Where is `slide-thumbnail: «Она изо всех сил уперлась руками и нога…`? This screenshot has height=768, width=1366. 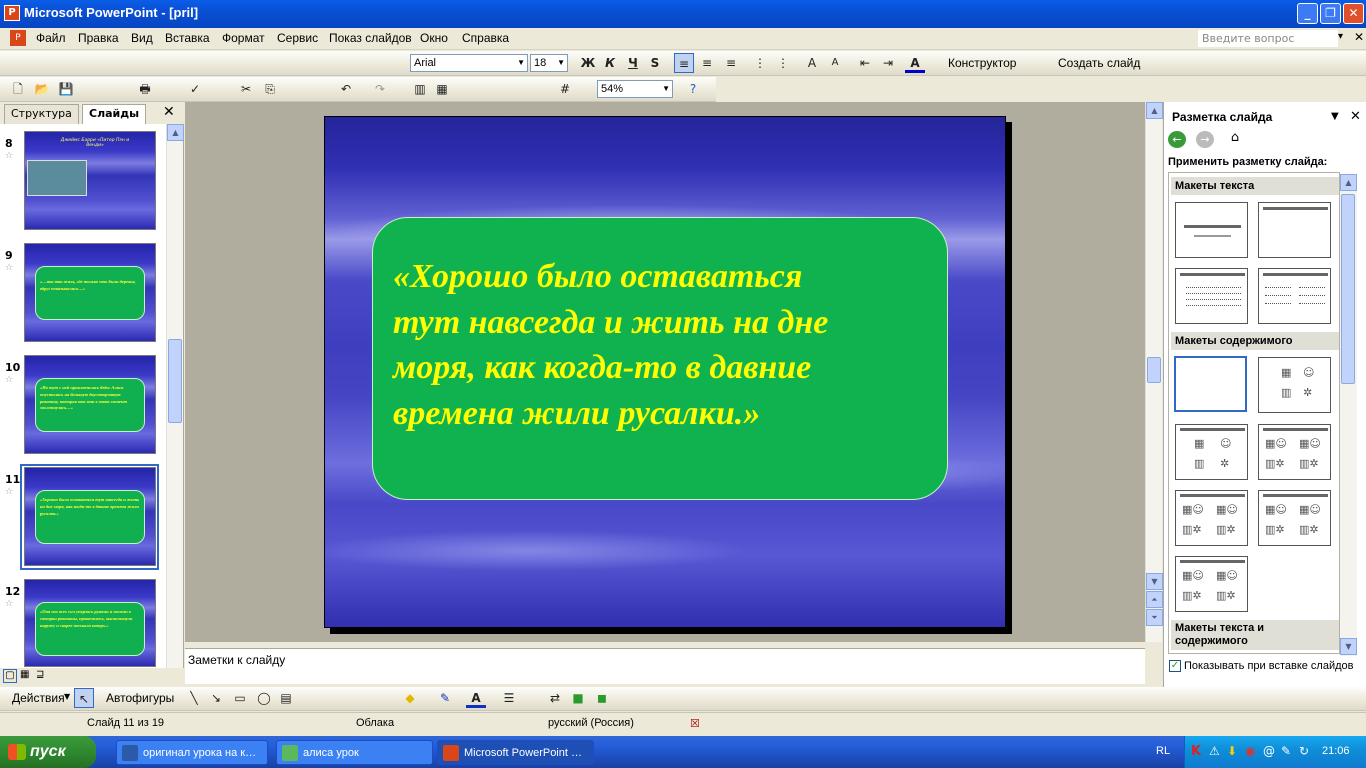 slide-thumbnail: «Она изо всех сил уперлась руками и нога… is located at coordinates (90, 623).